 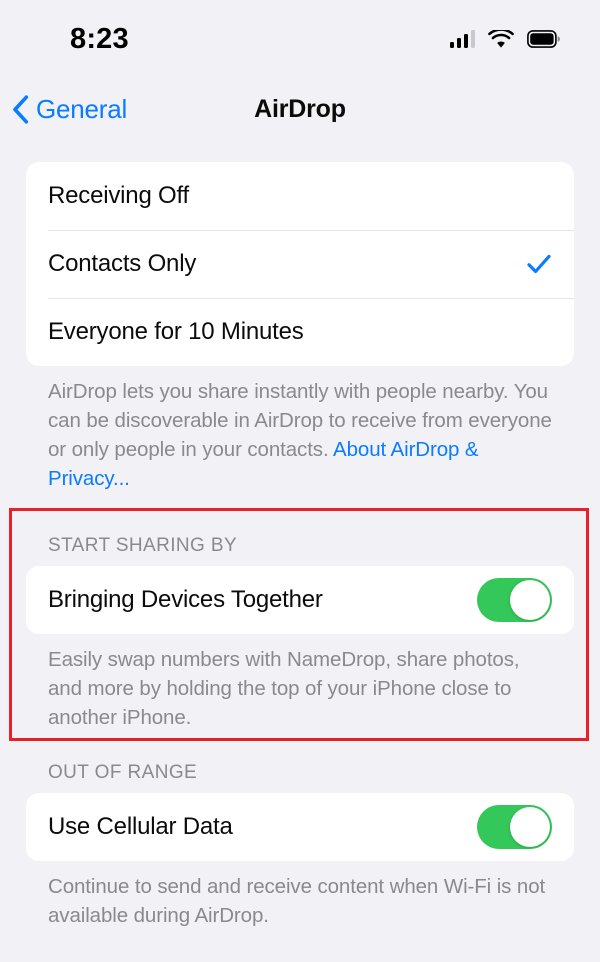 I want to click on row-bringing-devices-together: Bringing Devices Together, so click(x=300, y=600).